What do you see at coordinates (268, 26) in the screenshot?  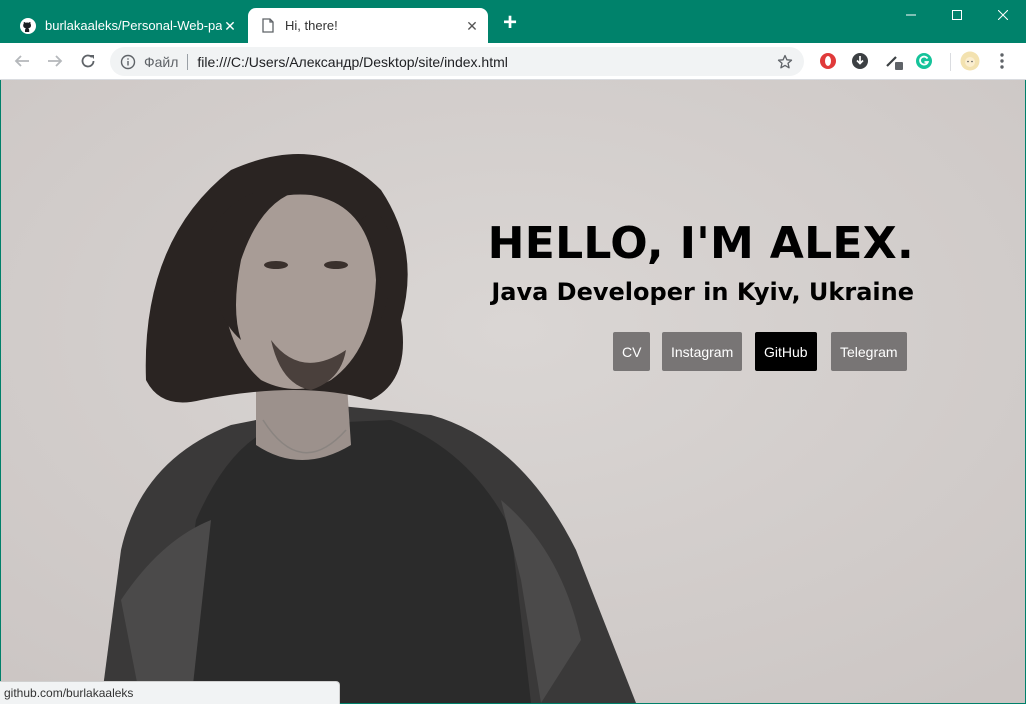 I see `page-icon` at bounding box center [268, 26].